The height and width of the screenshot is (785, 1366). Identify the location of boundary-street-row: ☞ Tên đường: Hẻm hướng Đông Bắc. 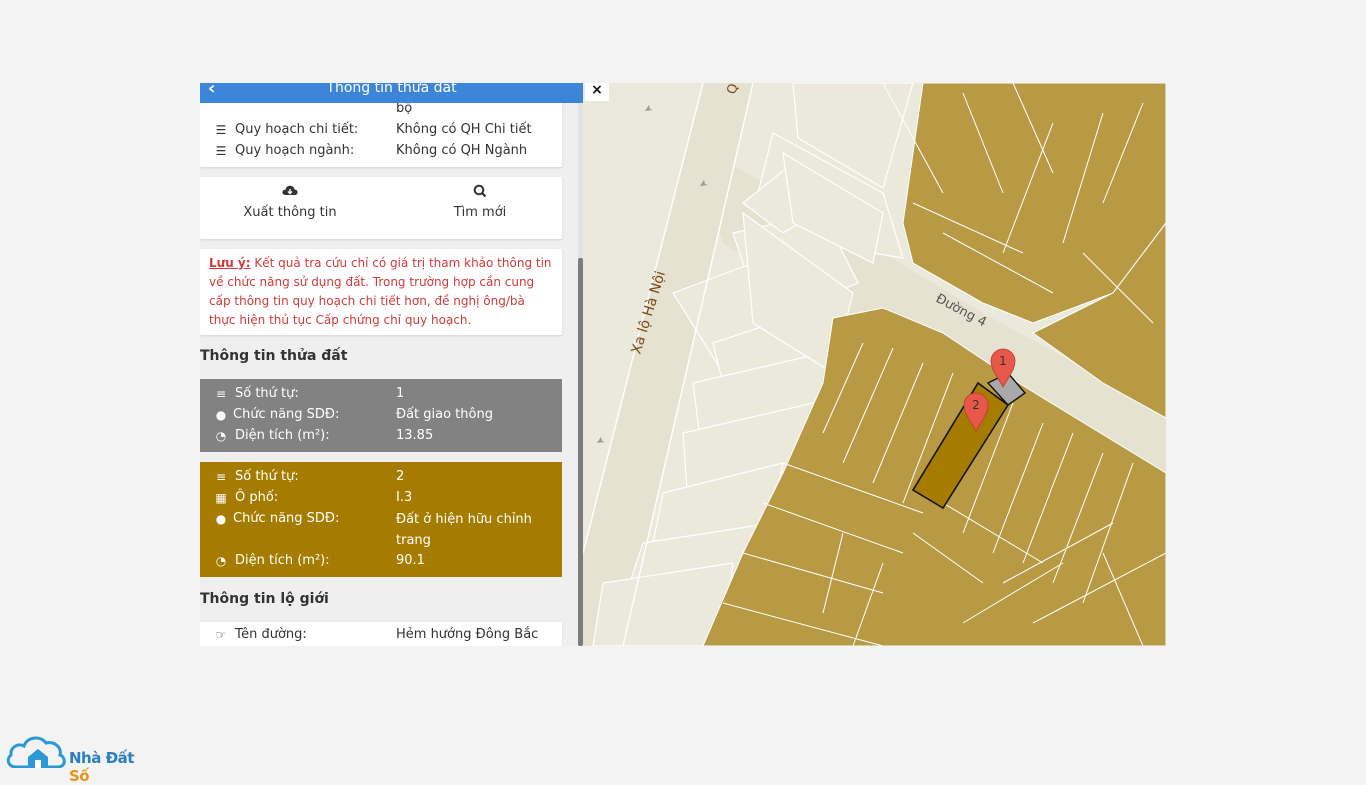
(381, 635).